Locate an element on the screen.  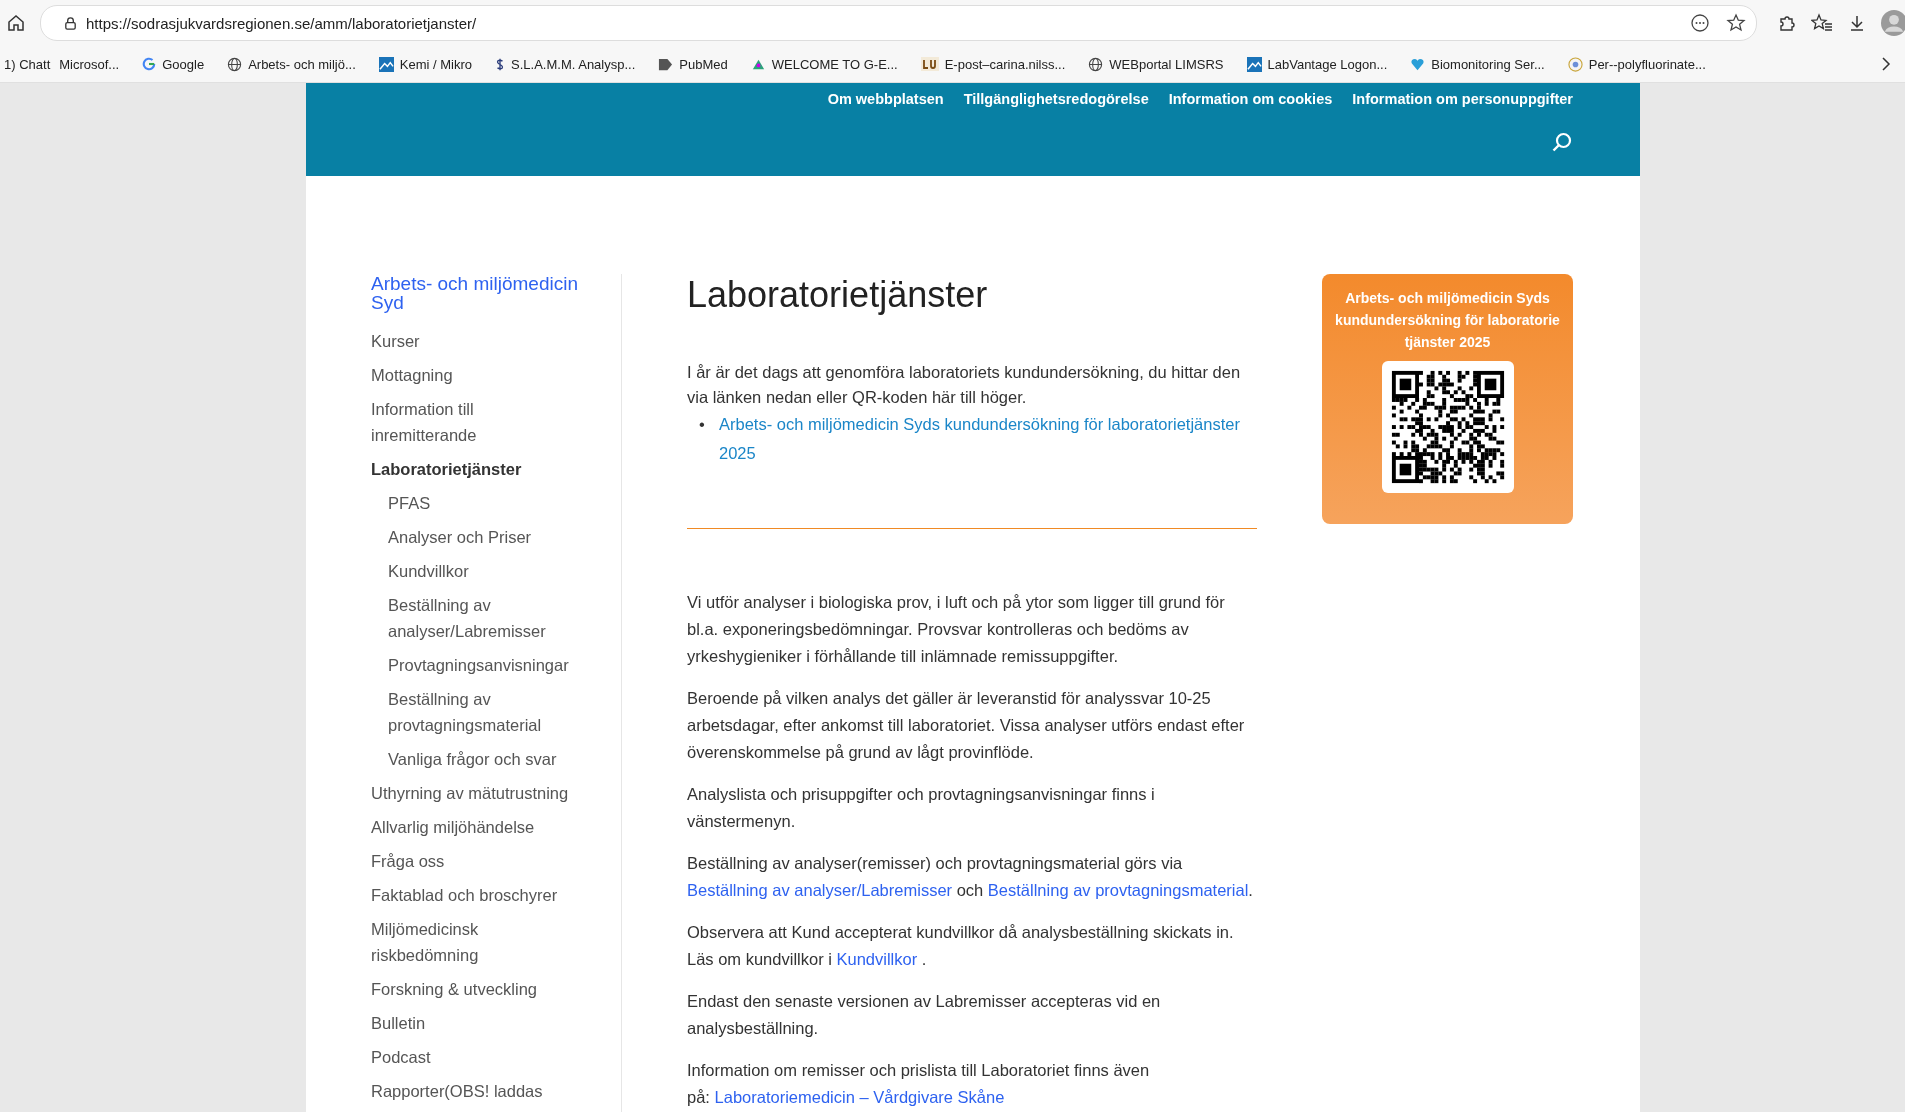
sidebar-subitem: Kundvillkor is located at coordinates (479, 571).